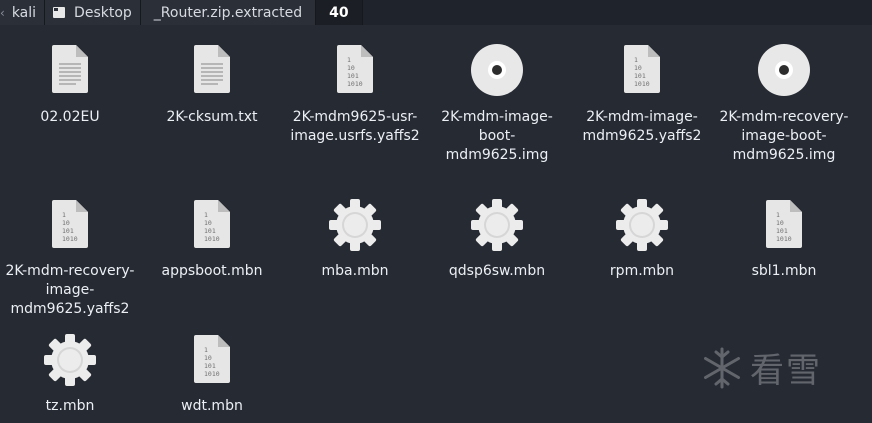 This screenshot has height=423, width=872. I want to click on watermark-text: 看雪, so click(786, 371).